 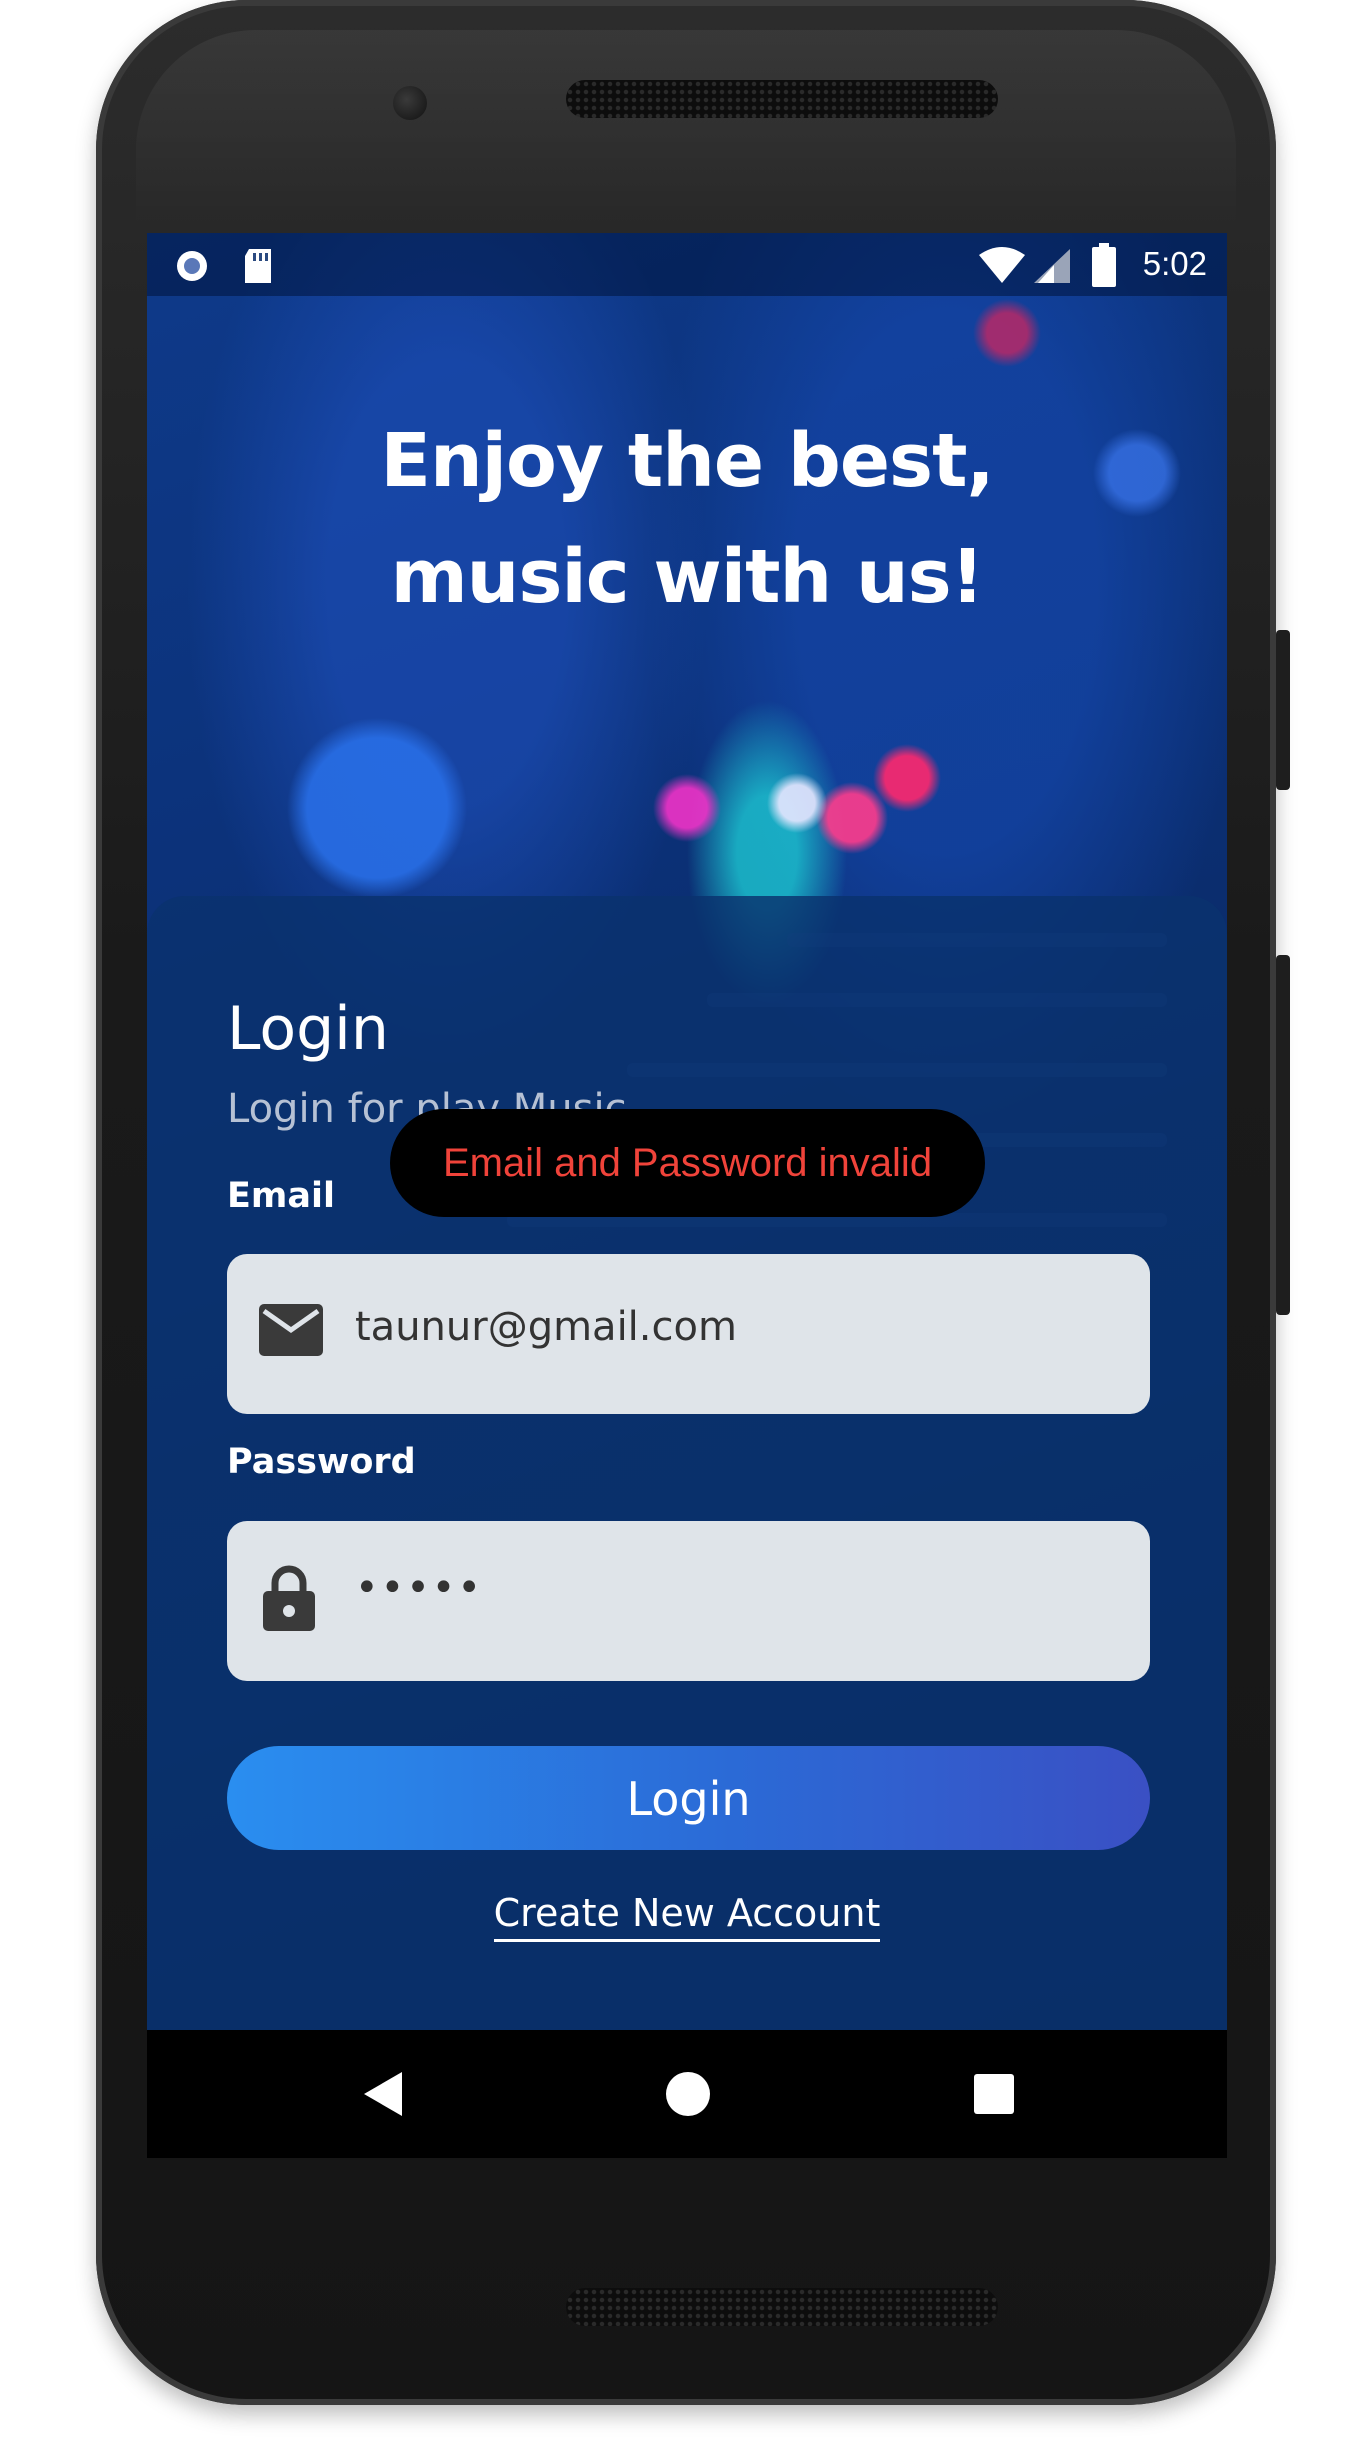 What do you see at coordinates (994, 2094) in the screenshot?
I see `recents-icon` at bounding box center [994, 2094].